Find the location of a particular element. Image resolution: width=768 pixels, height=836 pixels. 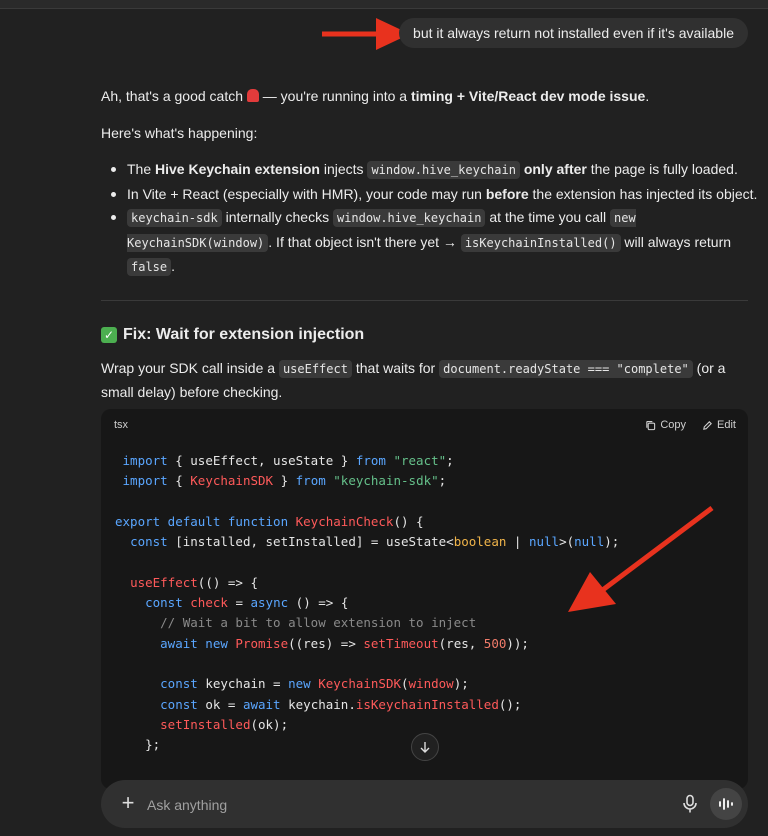

whats-happening-text: Here's what's happening: is located at coordinates (179, 133).